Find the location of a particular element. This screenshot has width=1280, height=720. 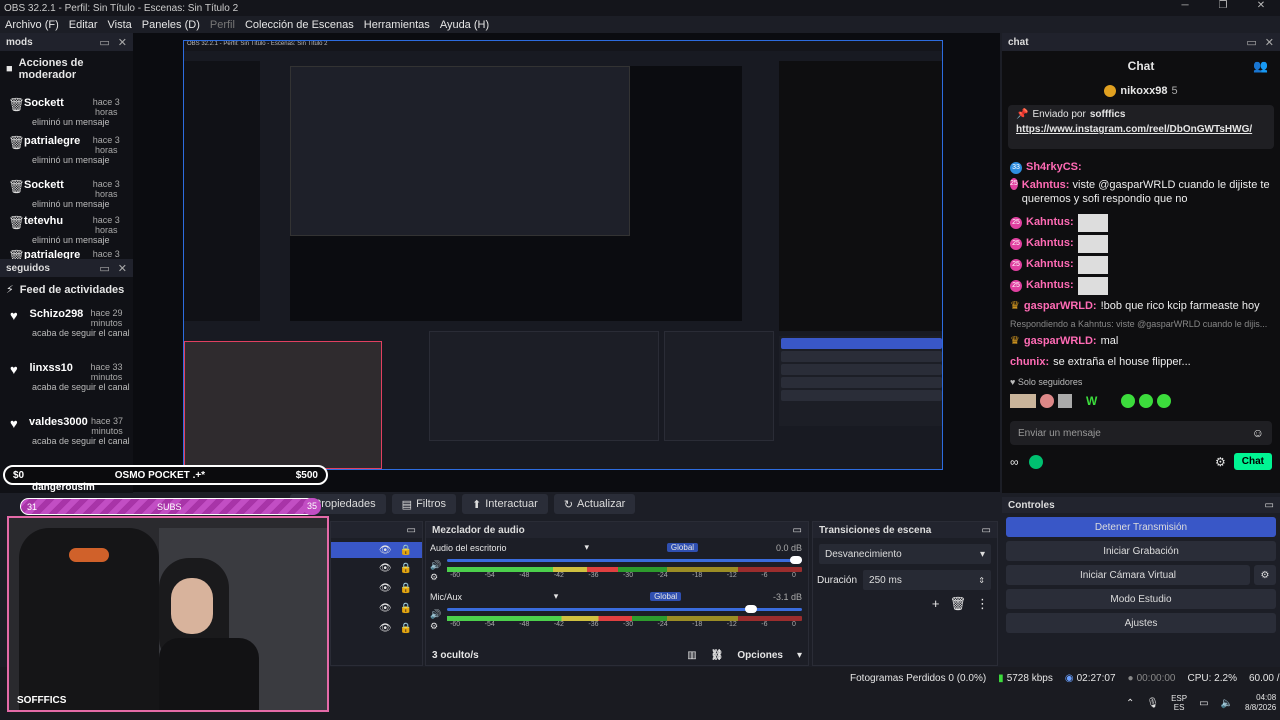

menu-herramientas: Herramientas is located at coordinates (397, 25).